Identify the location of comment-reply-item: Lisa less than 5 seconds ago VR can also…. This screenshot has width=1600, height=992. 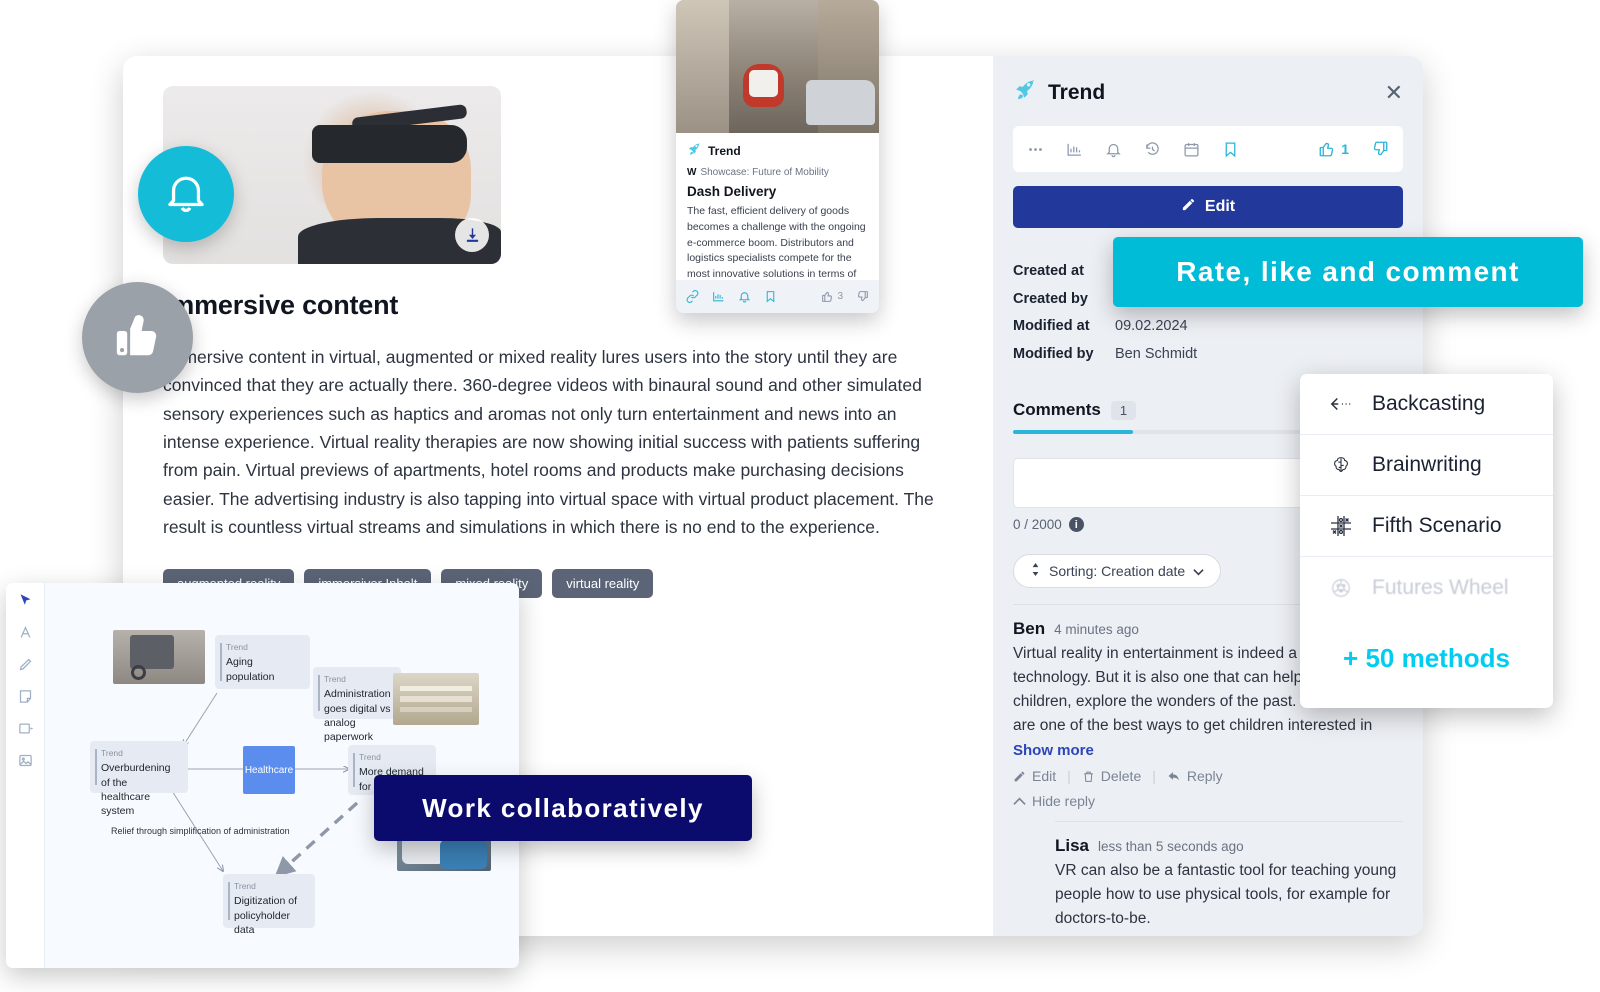
(1229, 878).